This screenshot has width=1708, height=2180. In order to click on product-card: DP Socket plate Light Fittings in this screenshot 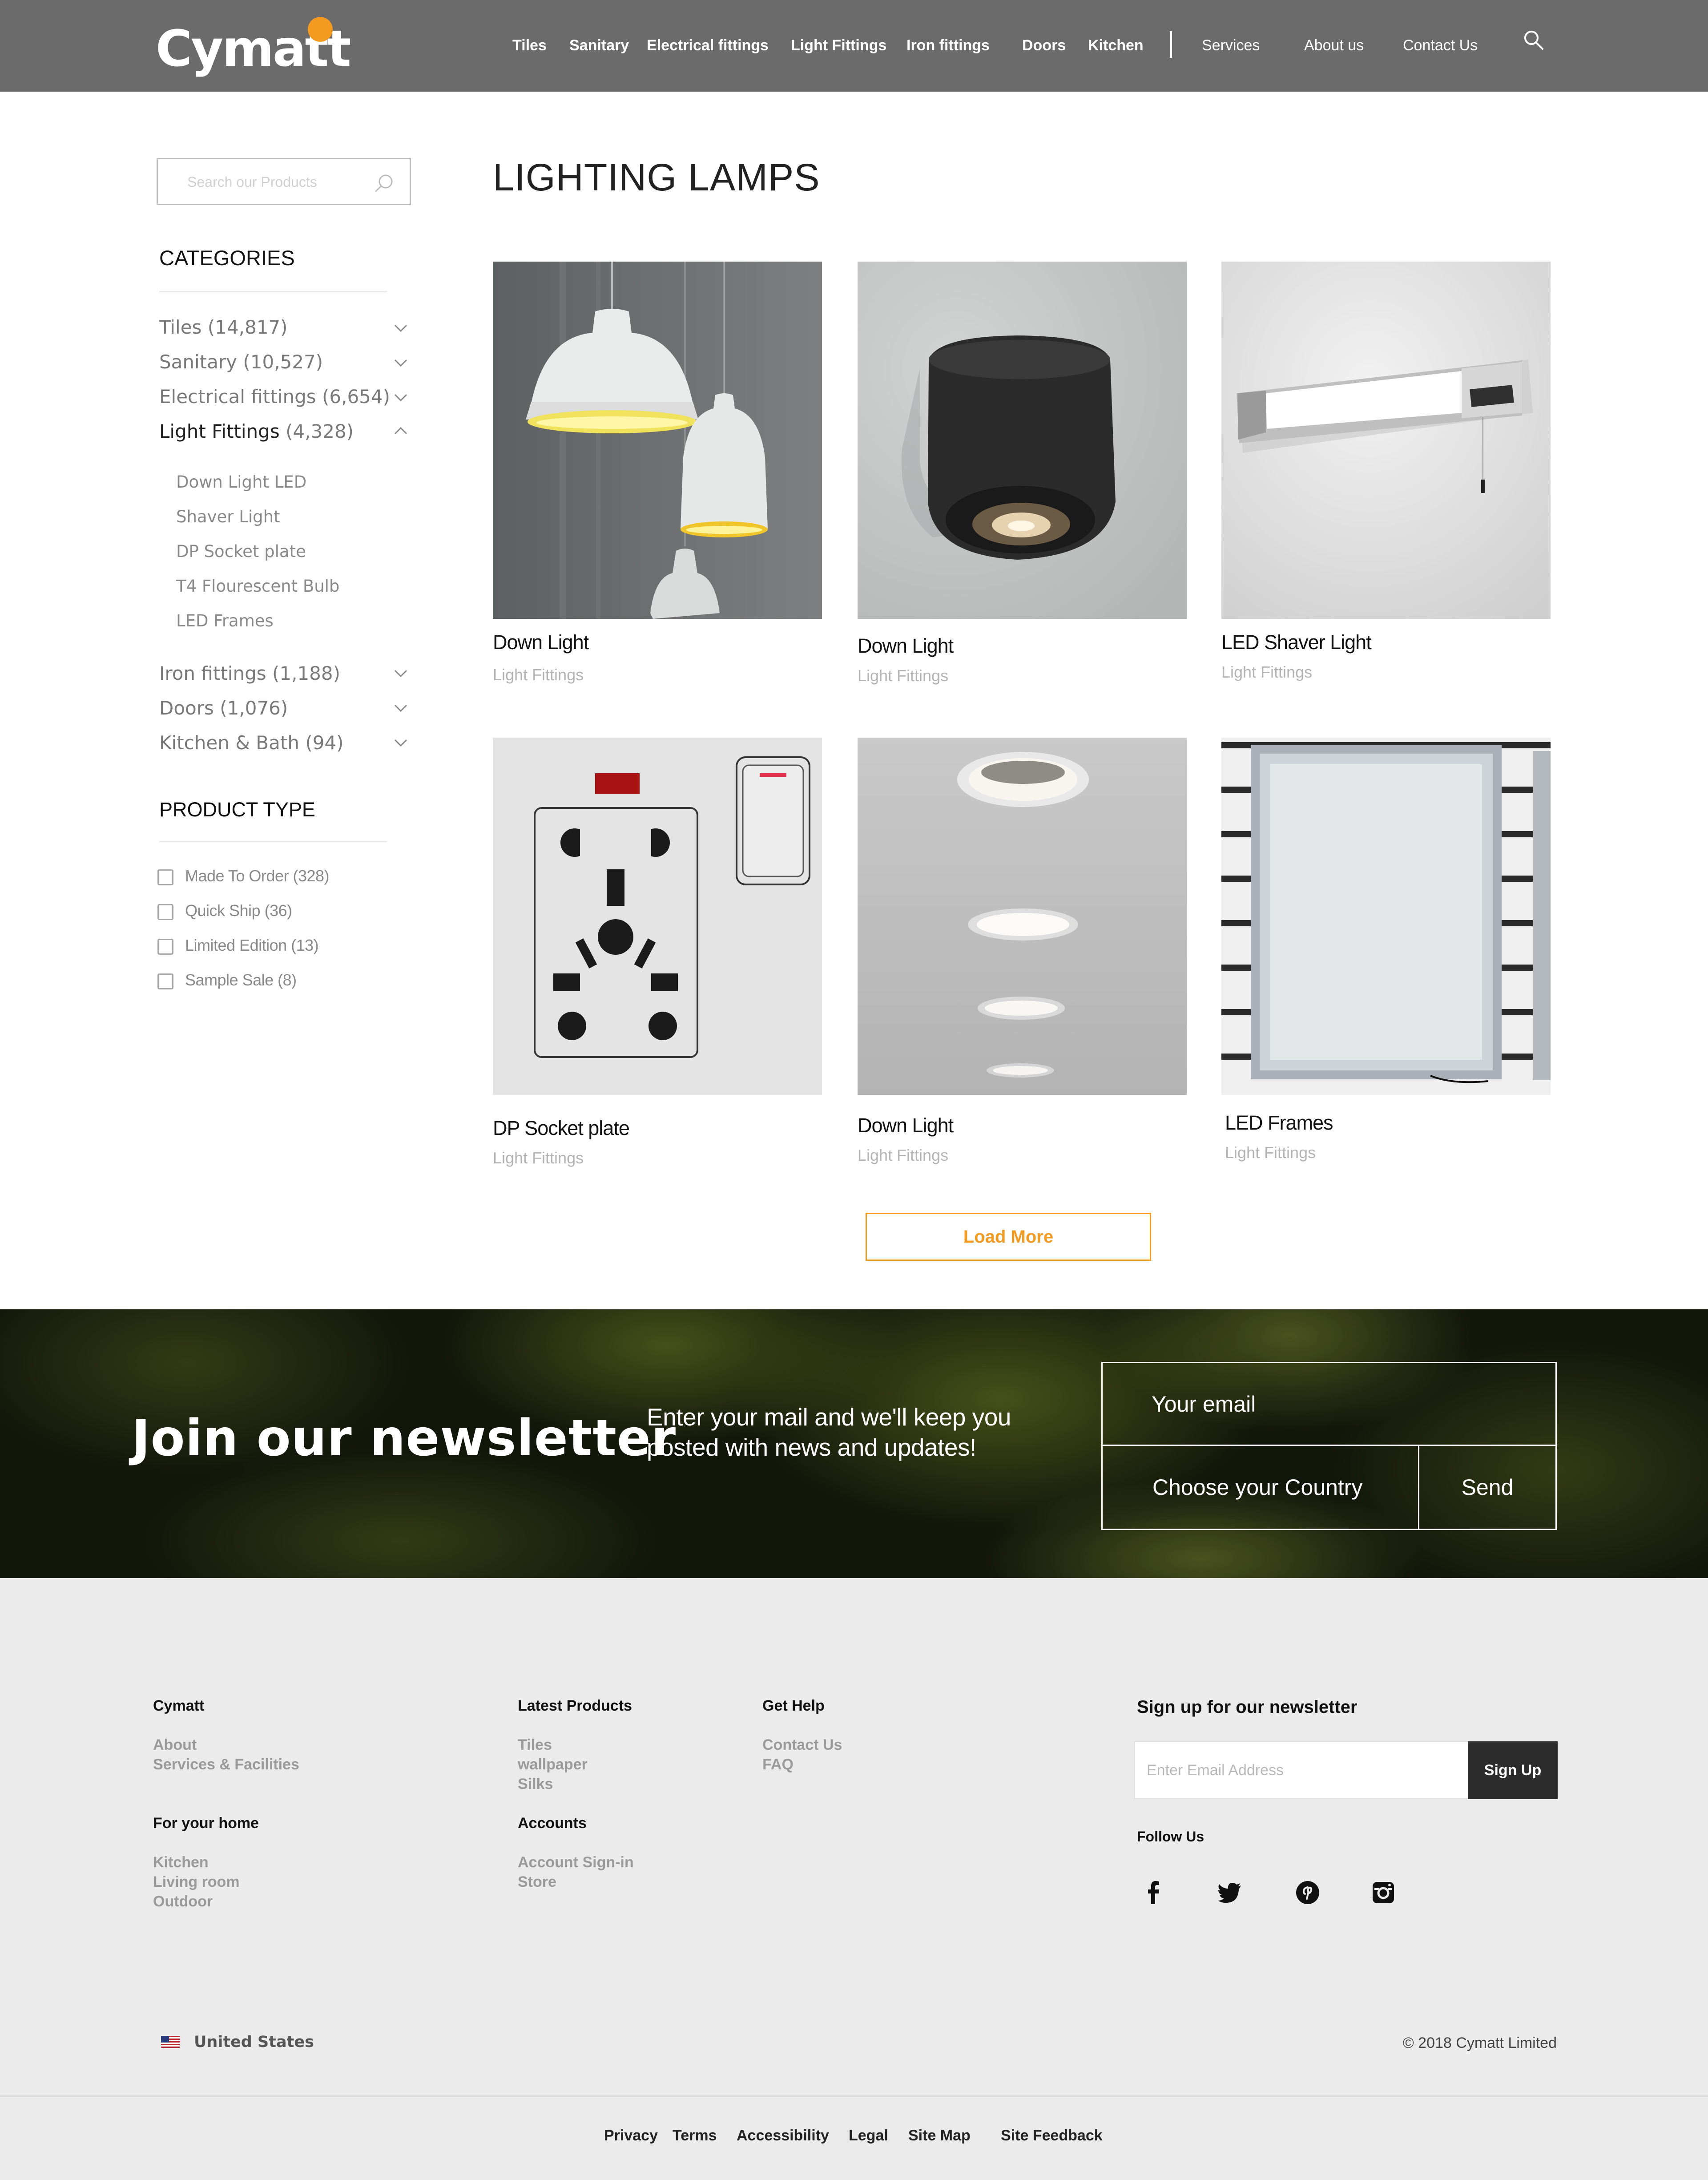, I will do `click(657, 956)`.